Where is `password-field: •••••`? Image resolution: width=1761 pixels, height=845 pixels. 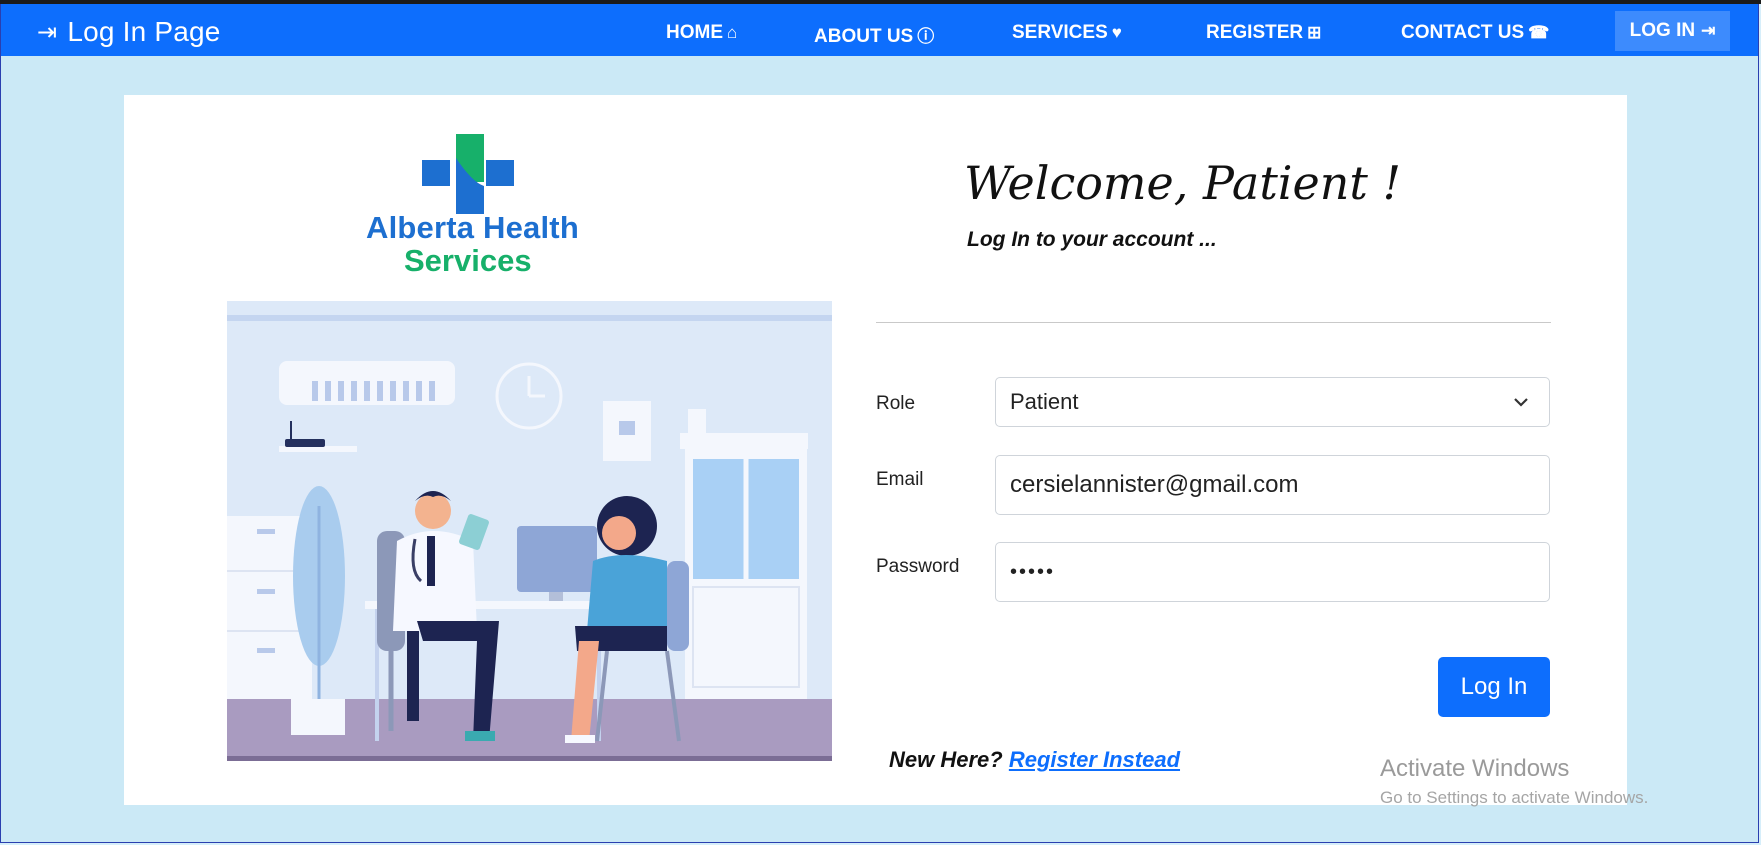
password-field: ••••• is located at coordinates (1272, 572).